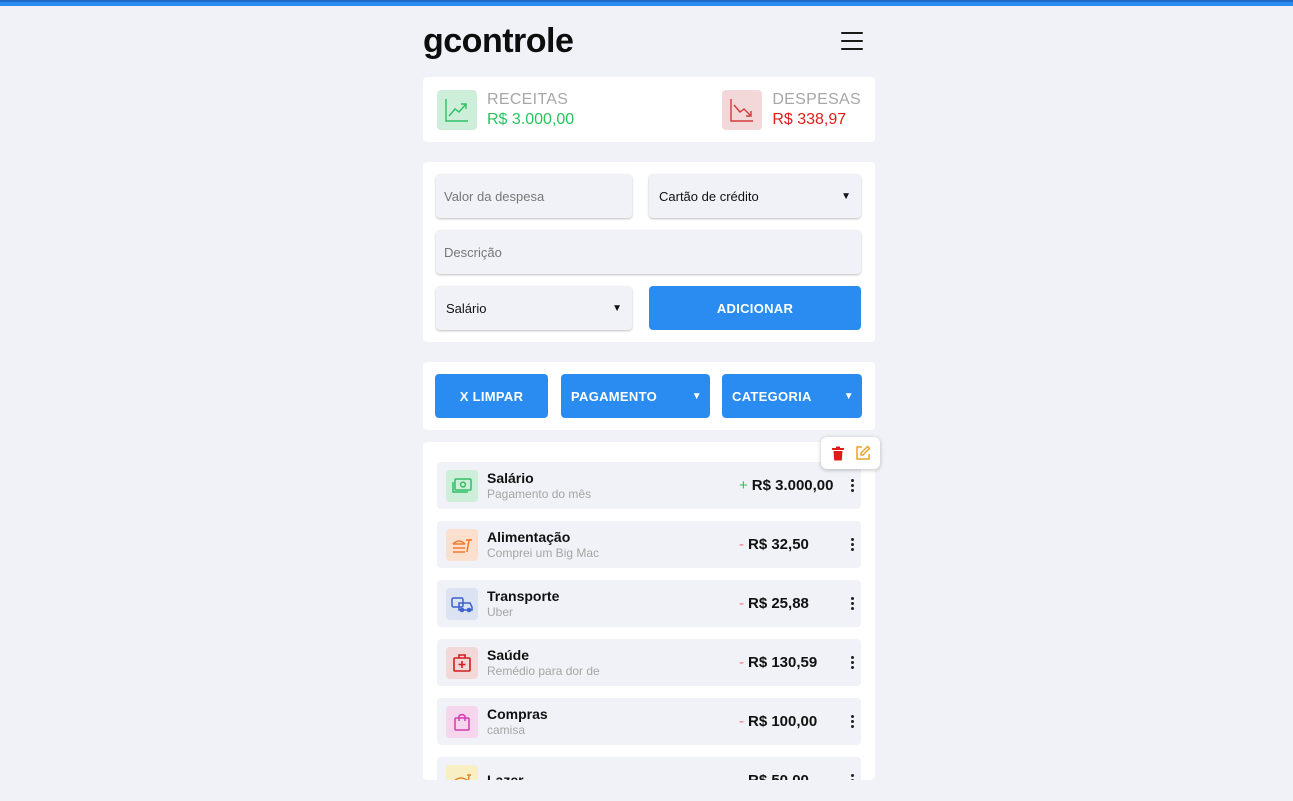 The image size is (1293, 801). I want to click on category-filter-label: CATEGORIA, so click(772, 396).